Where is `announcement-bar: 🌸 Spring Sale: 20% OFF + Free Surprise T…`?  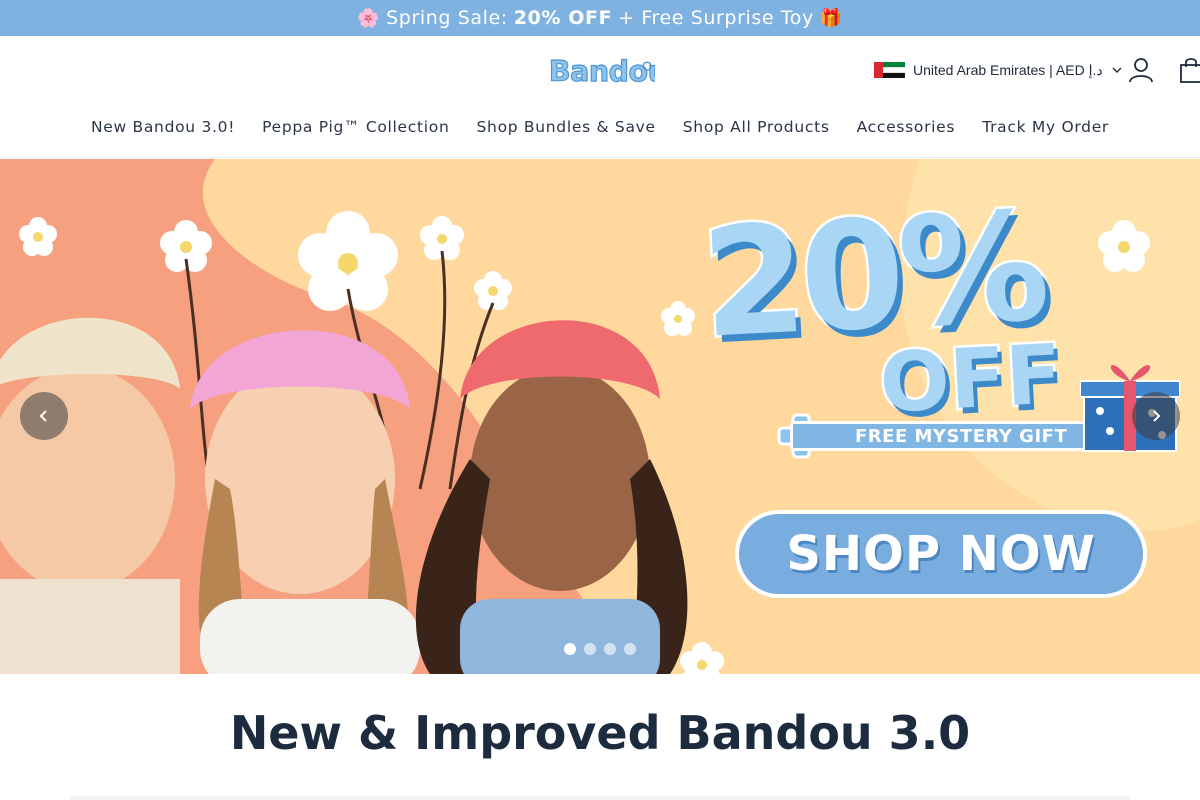
announcement-bar: 🌸 Spring Sale: 20% OFF + Free Surprise T… is located at coordinates (600, 18).